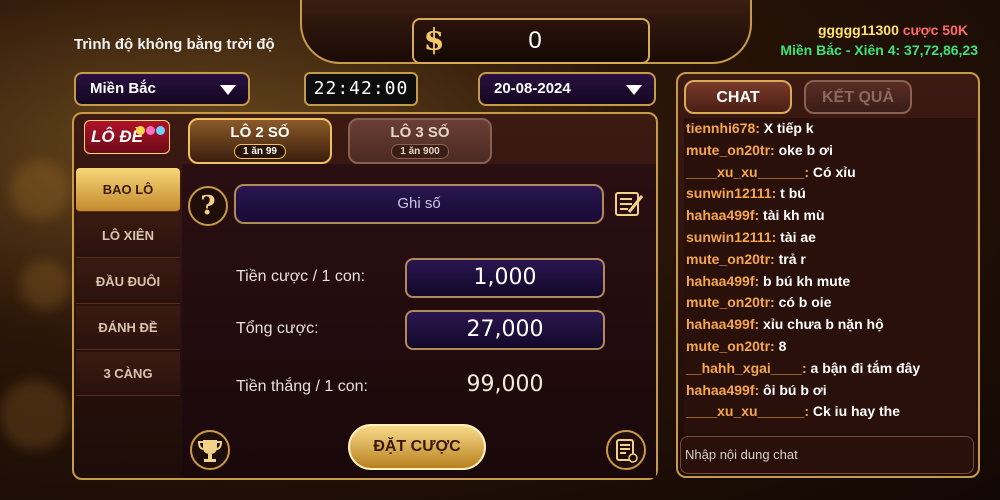  I want to click on date-value: 20-08-2024, so click(532, 88).